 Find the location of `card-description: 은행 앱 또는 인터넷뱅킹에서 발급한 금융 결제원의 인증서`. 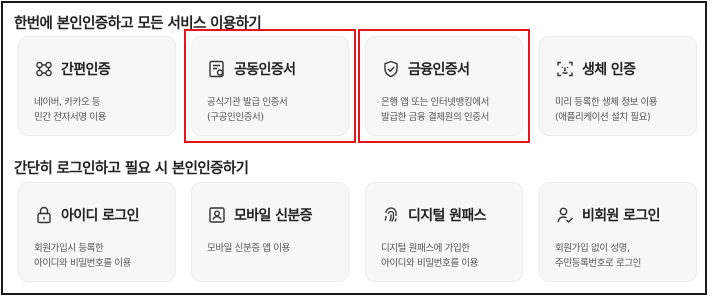

card-description: 은행 앱 또는 인터넷뱅킹에서 발급한 금융 결제원의 인증서 is located at coordinates (435, 110).